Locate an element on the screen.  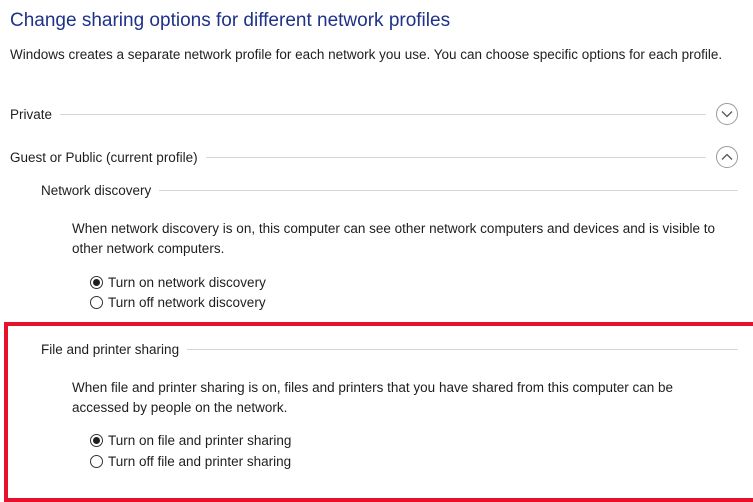
radio-label: Turn off file and printer sharing is located at coordinates (200, 461).